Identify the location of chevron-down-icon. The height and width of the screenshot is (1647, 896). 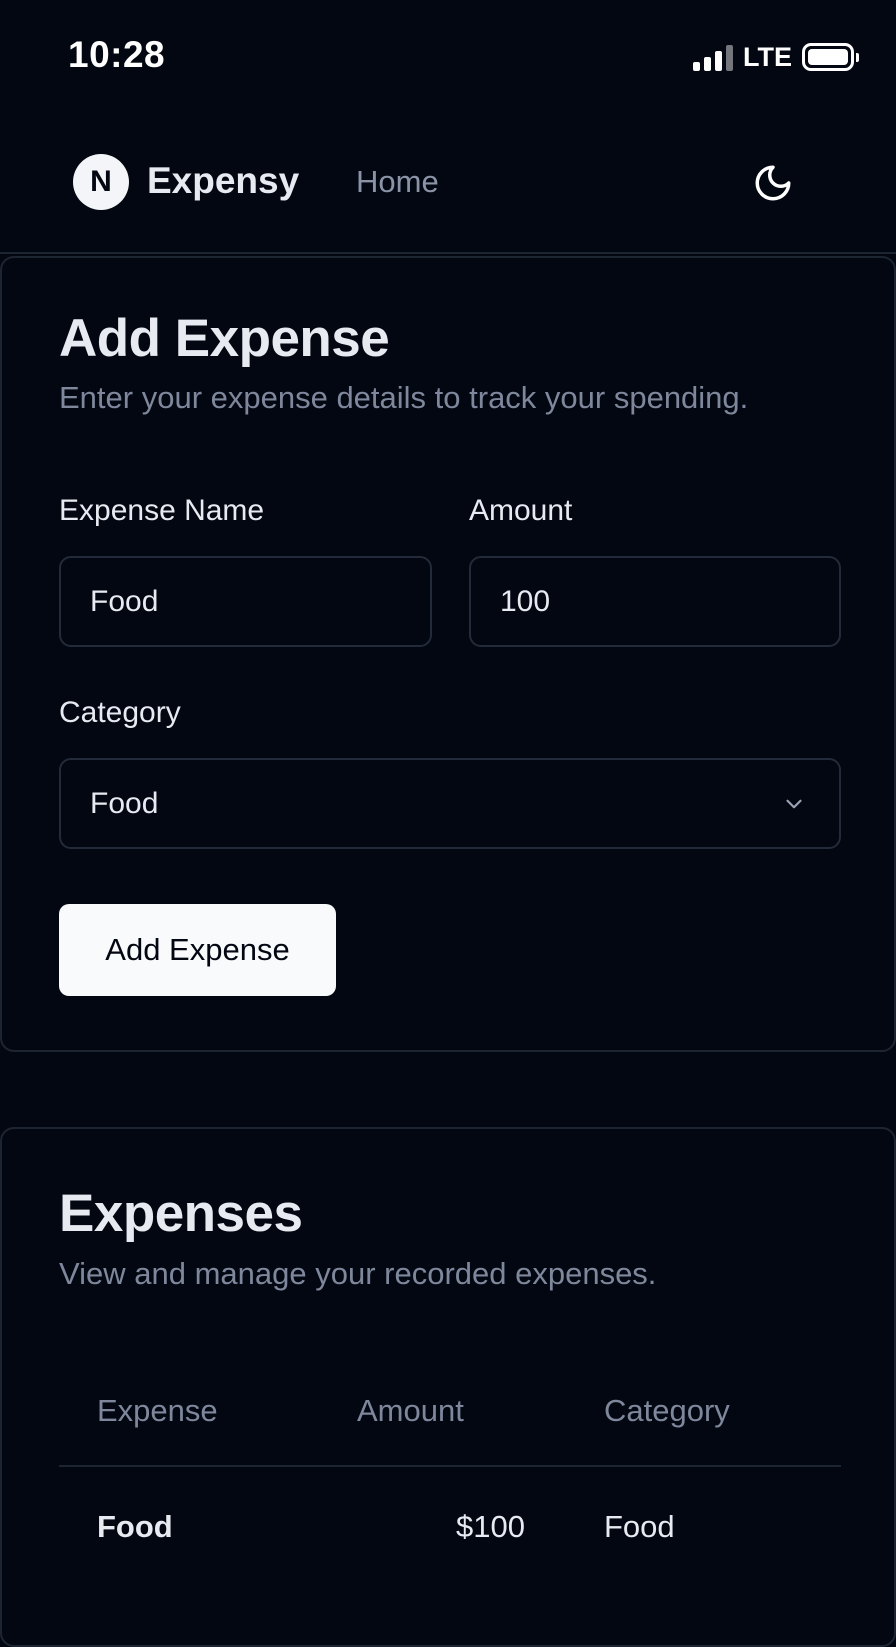
(794, 804).